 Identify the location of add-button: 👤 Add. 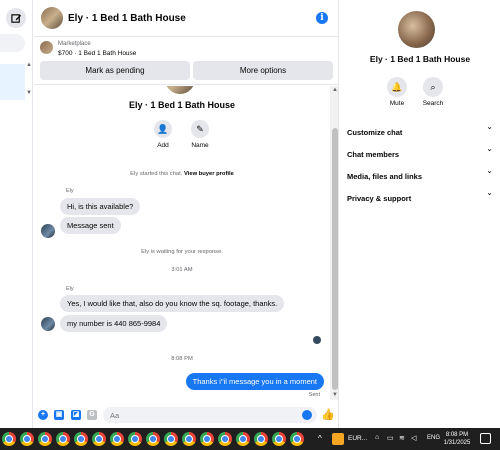
(163, 134).